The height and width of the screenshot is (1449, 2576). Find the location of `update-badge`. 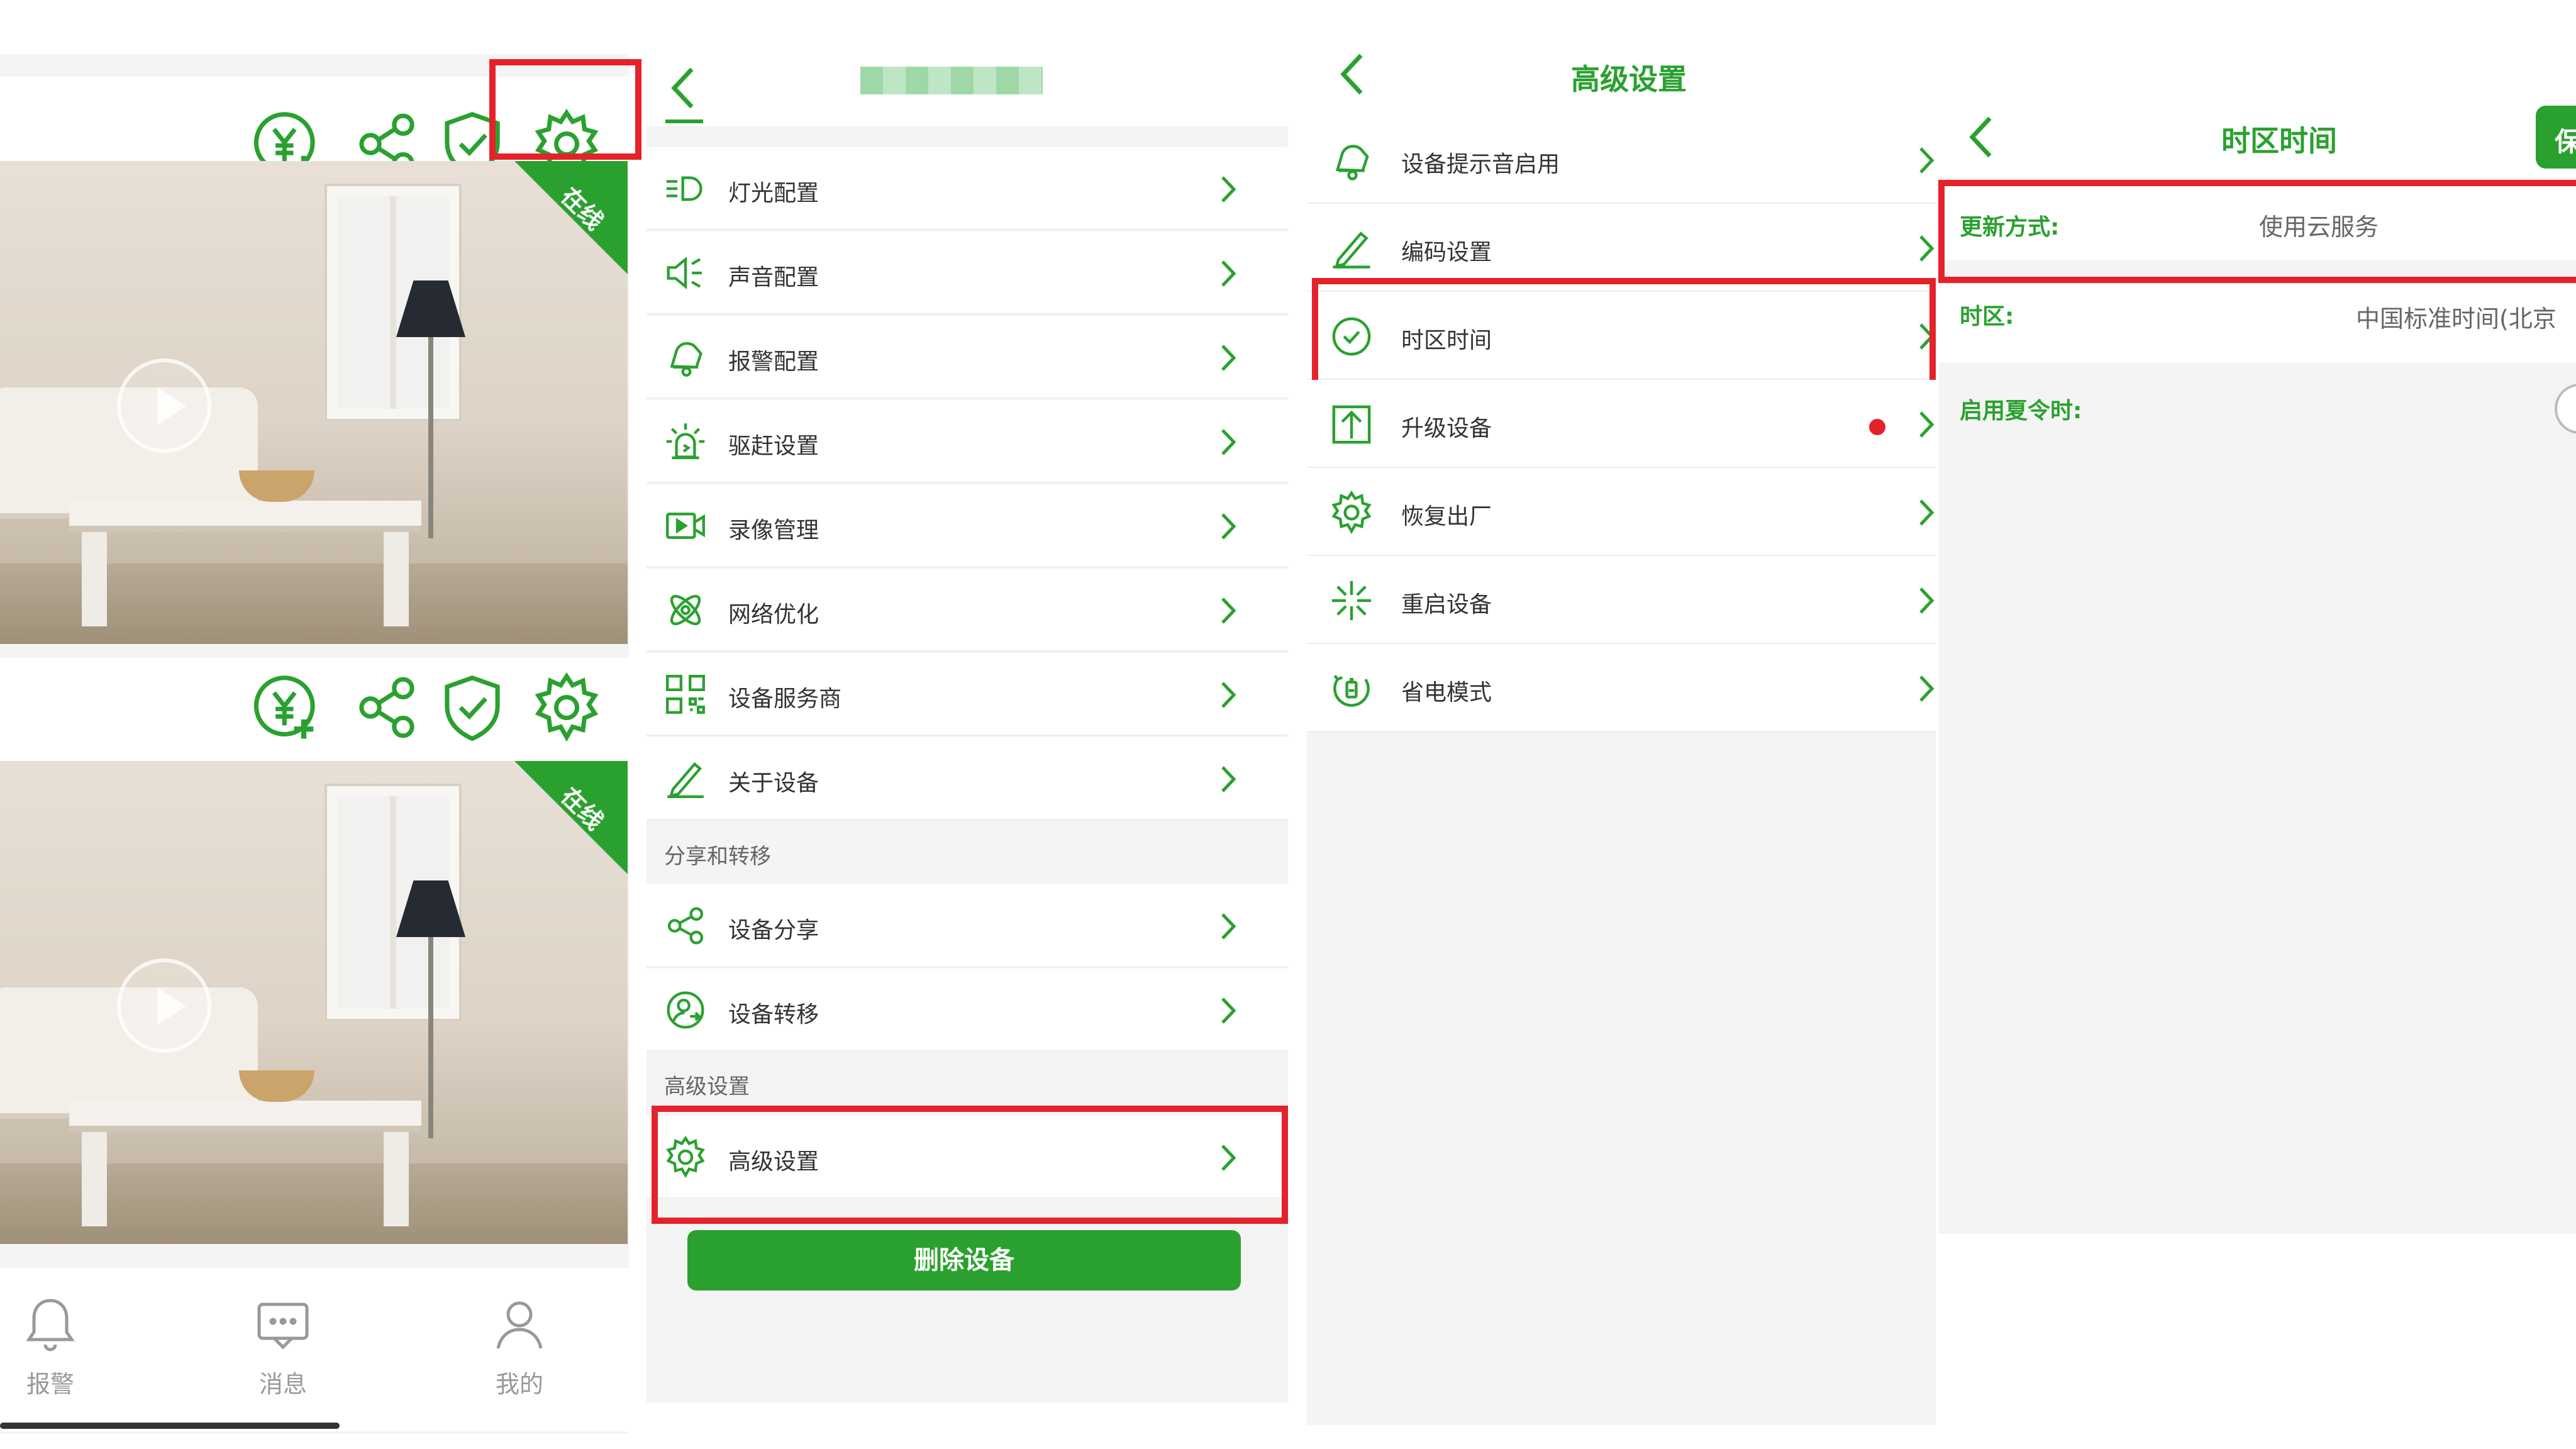

update-badge is located at coordinates (1877, 427).